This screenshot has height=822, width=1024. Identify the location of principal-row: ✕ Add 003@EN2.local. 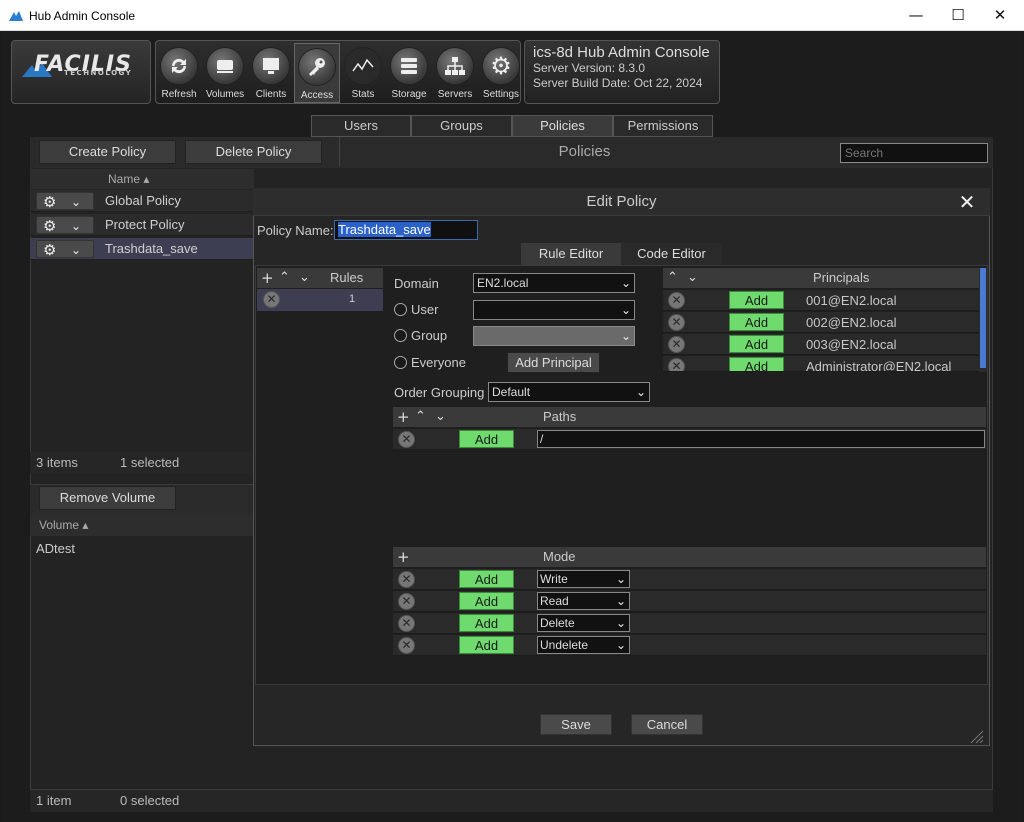
(821, 344).